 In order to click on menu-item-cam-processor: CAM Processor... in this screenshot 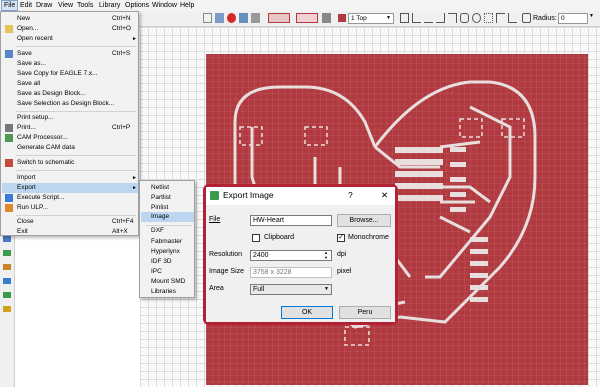, I will do `click(70, 138)`.